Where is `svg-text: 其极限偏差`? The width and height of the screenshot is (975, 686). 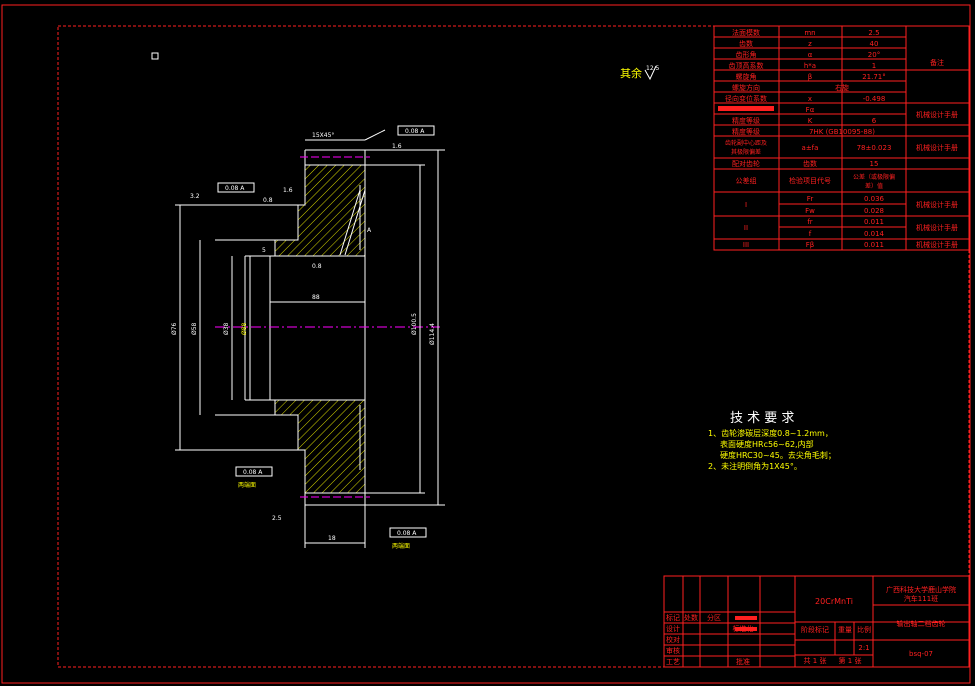
svg-text: 其极限偏差 is located at coordinates (746, 152).